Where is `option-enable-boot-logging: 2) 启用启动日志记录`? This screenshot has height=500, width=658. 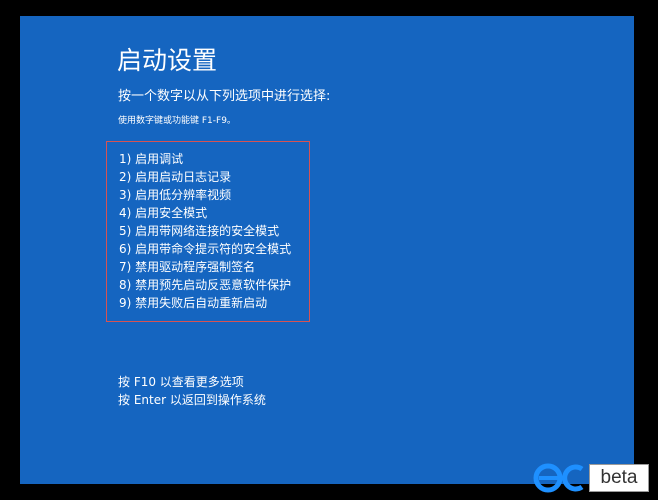
option-enable-boot-logging: 2) 启用启动日志记录 is located at coordinates (205, 177).